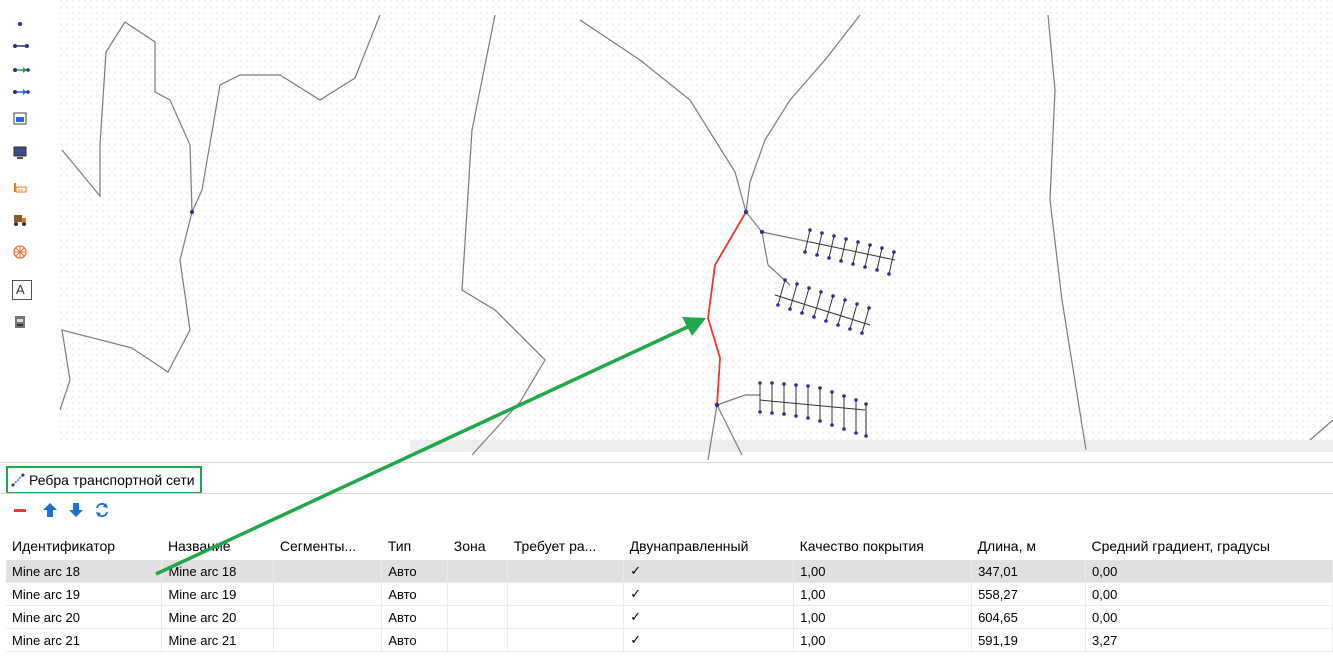  I want to click on move-down-button, so click(76, 510).